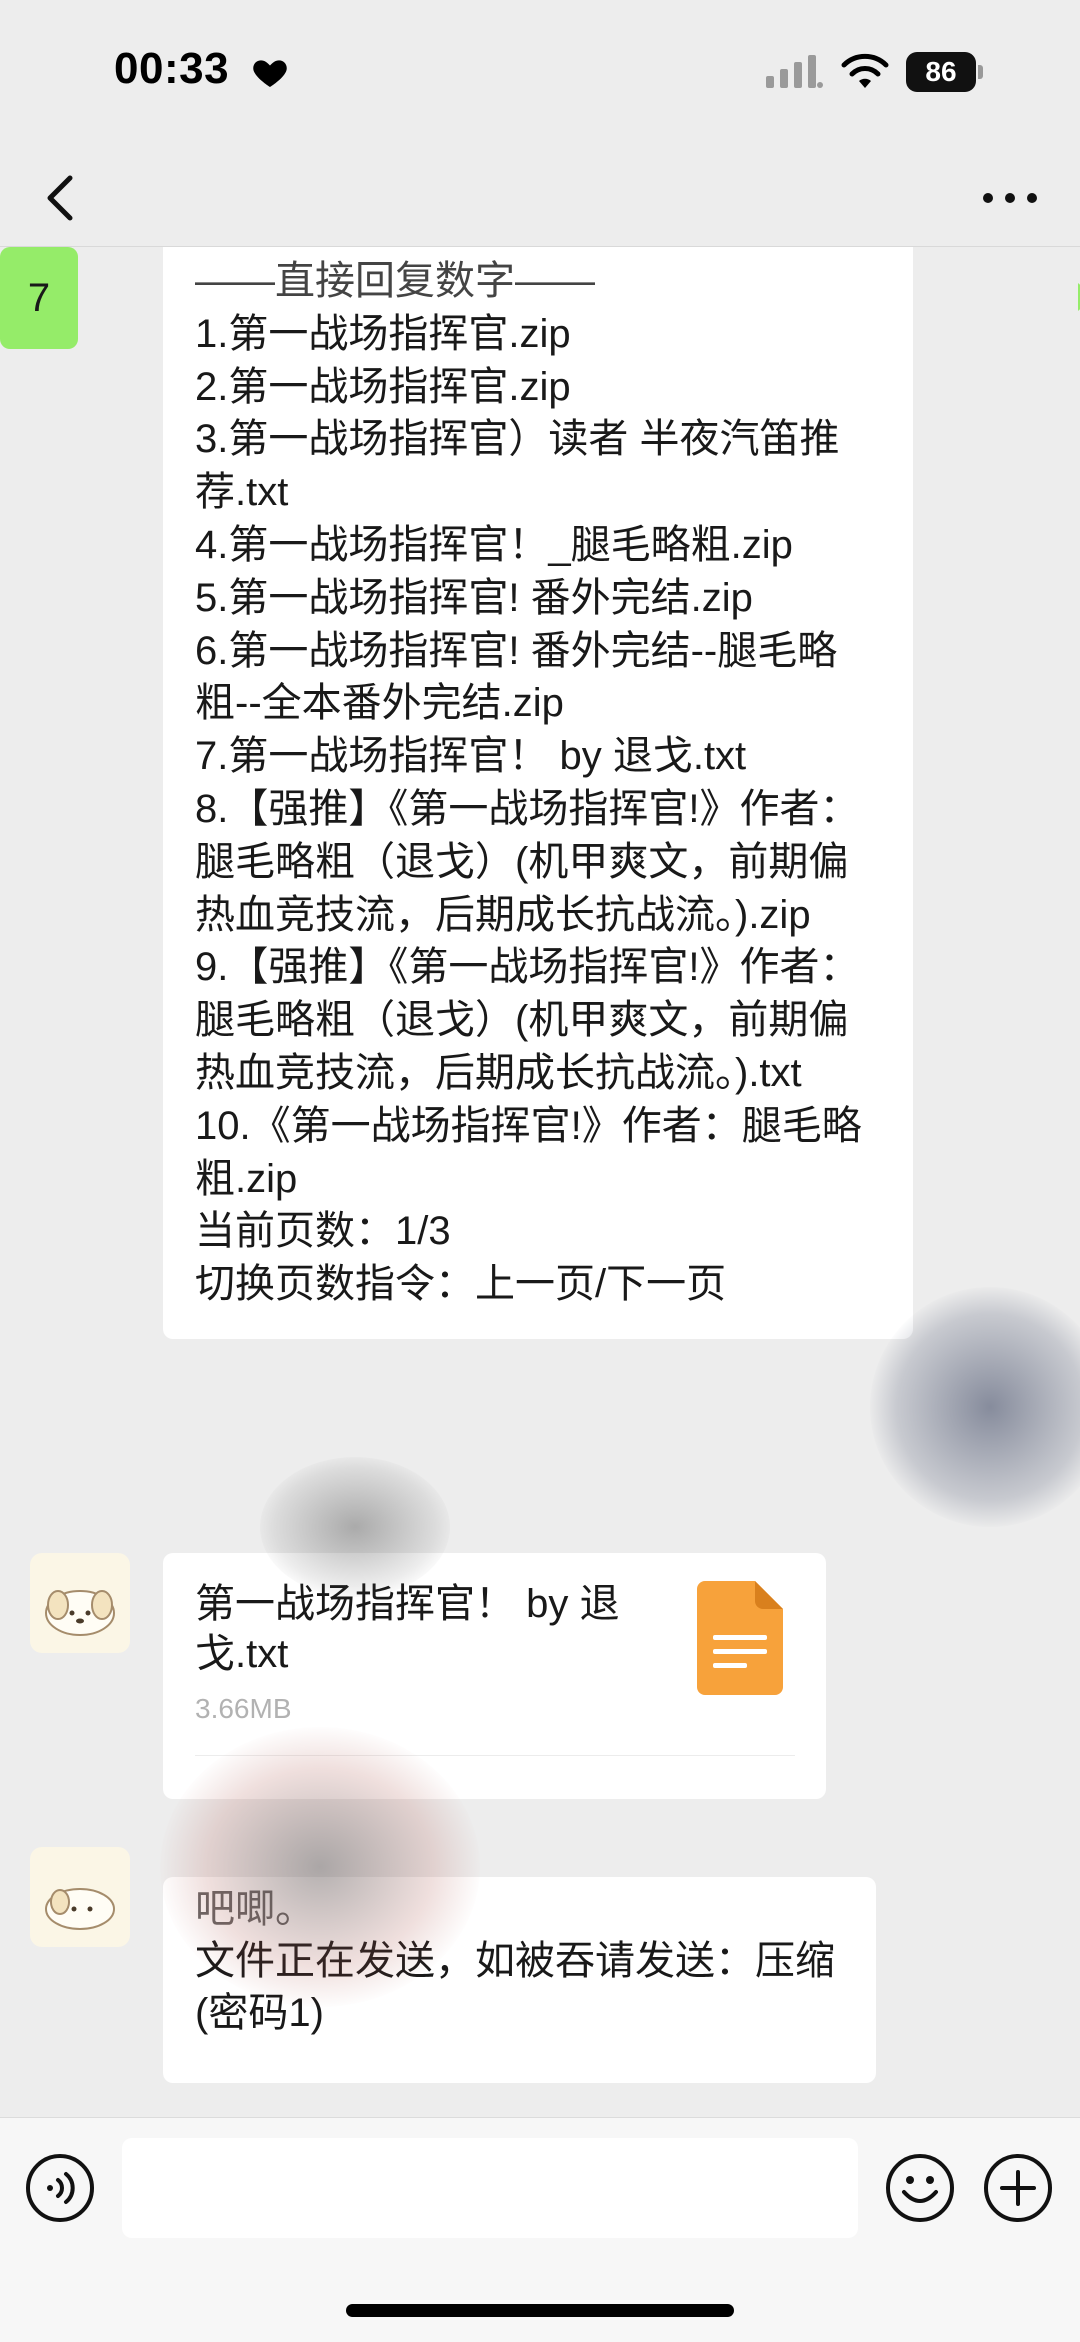 This screenshot has width=1080, height=2342. What do you see at coordinates (407, 1629) in the screenshot?
I see `file-name: 第一战场指挥官！ by 退戈.txt` at bounding box center [407, 1629].